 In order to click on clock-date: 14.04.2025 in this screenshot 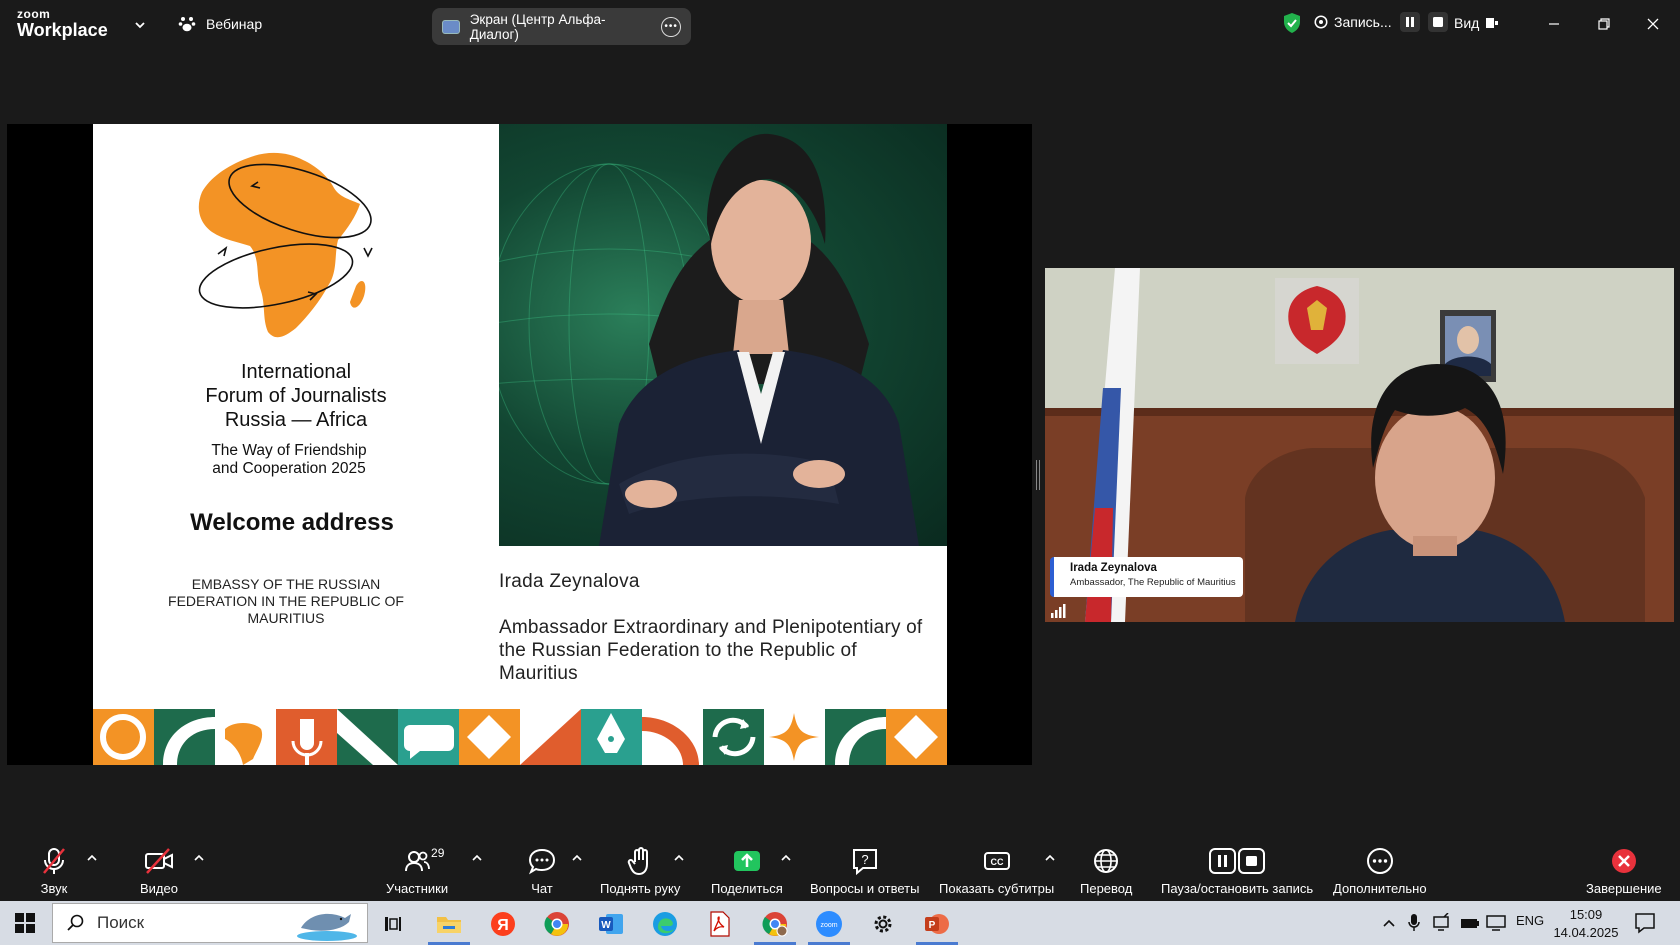, I will do `click(1586, 932)`.